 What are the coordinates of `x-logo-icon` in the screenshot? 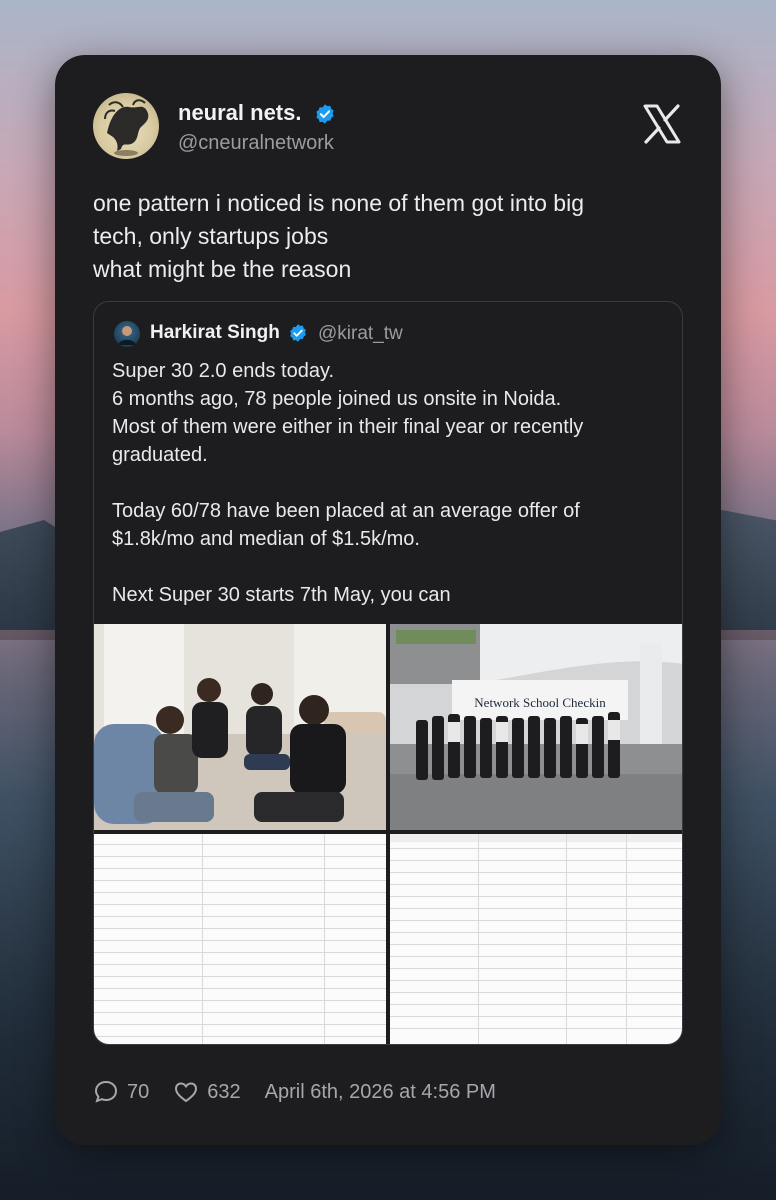 It's located at (662, 124).